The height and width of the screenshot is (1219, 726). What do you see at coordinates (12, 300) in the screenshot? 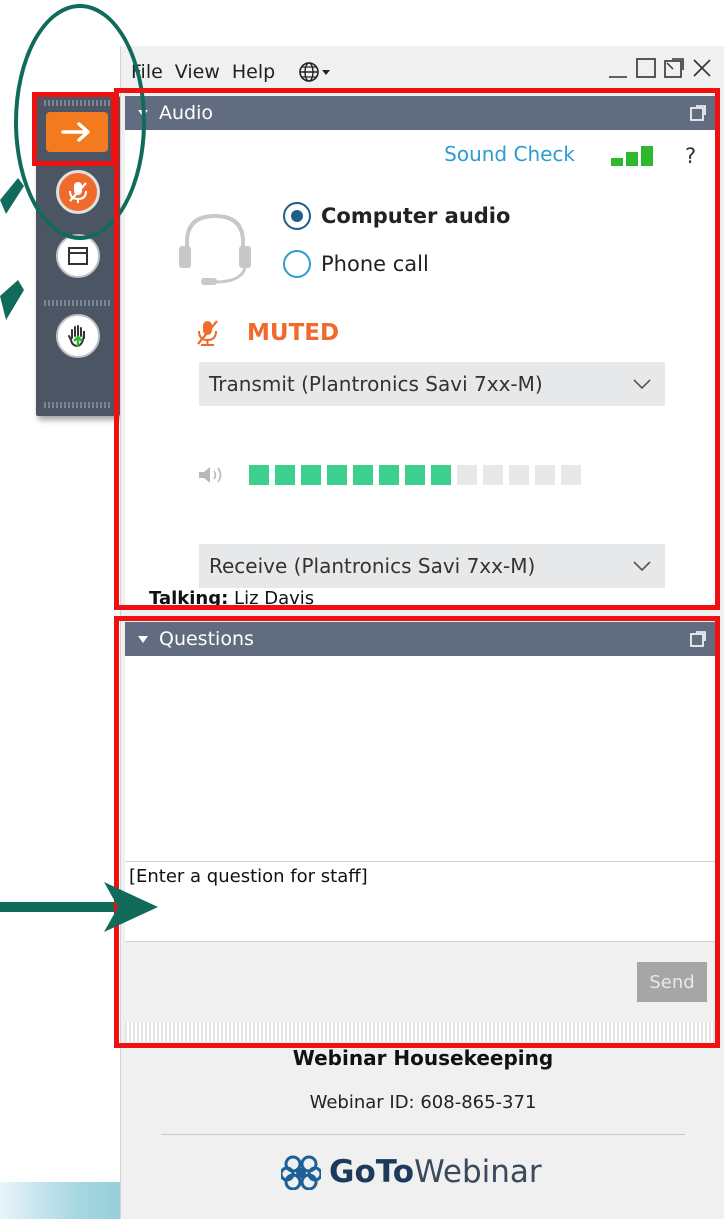
I see `annotation-arrow-window` at bounding box center [12, 300].